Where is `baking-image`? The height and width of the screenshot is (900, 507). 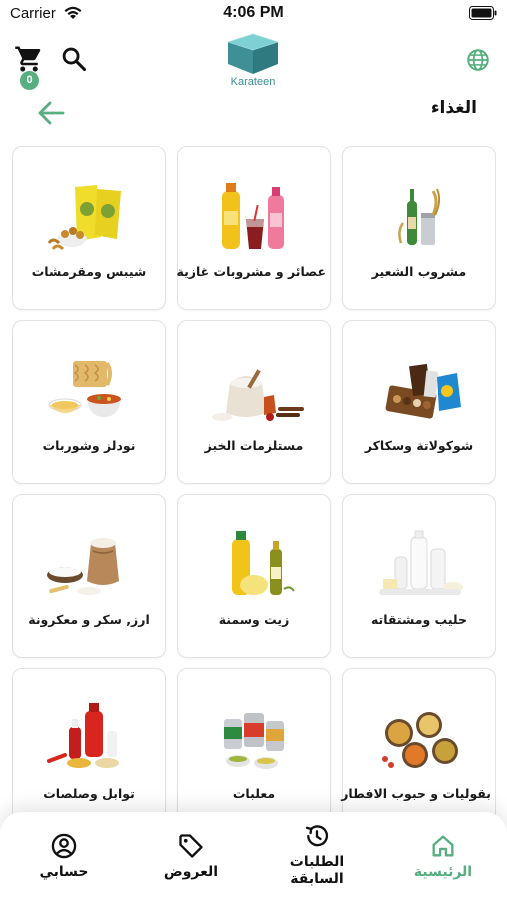 baking-image is located at coordinates (258, 395).